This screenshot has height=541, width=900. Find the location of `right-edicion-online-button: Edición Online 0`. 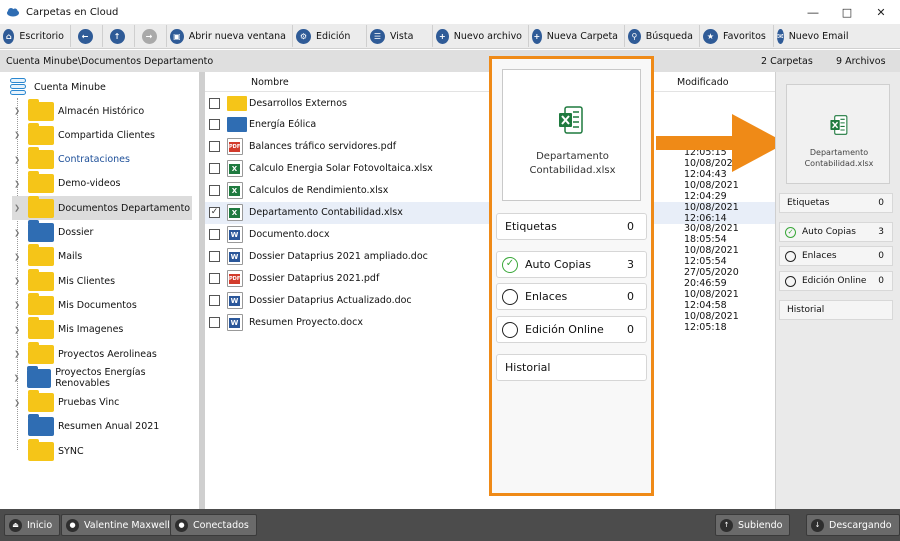

right-edicion-online-button: Edición Online 0 is located at coordinates (836, 281).